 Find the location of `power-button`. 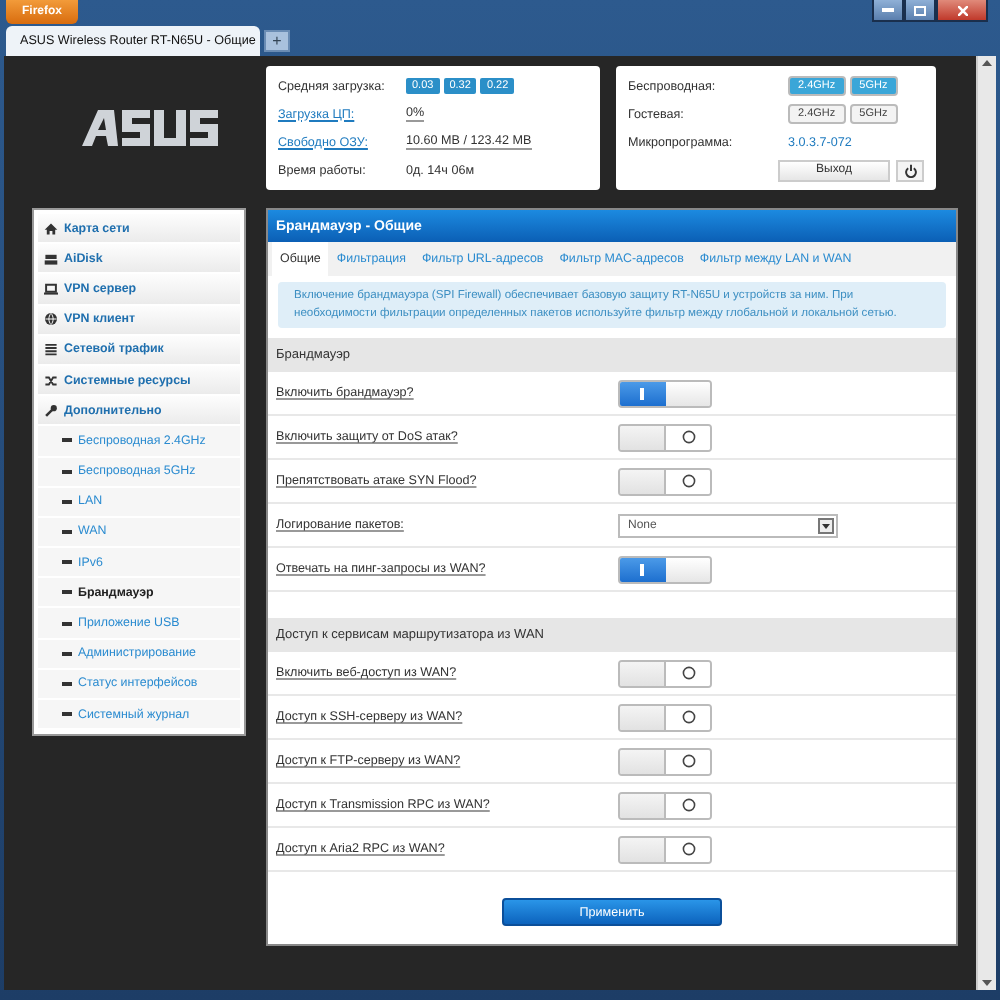

power-button is located at coordinates (910, 170).